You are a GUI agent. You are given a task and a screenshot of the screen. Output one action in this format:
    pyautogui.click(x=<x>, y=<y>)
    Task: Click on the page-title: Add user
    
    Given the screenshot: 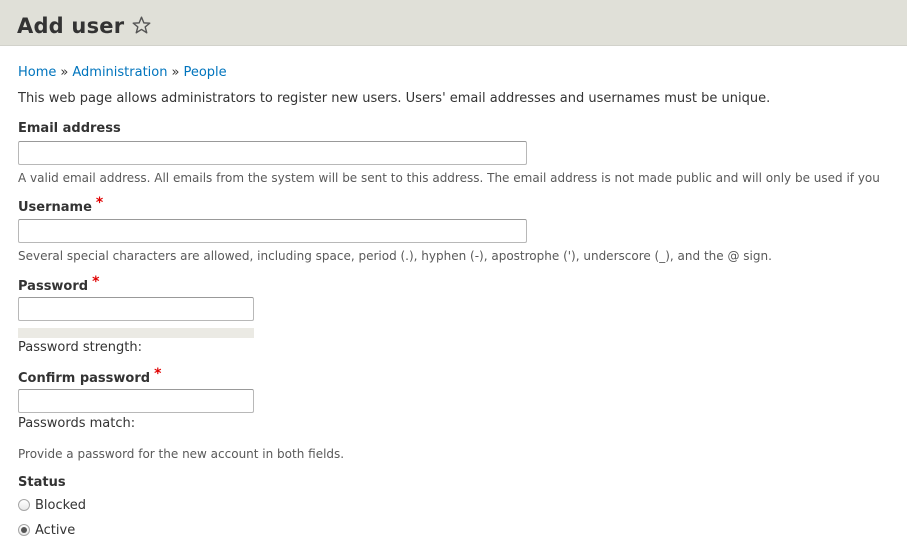 What is the action you would take?
    pyautogui.click(x=71, y=26)
    